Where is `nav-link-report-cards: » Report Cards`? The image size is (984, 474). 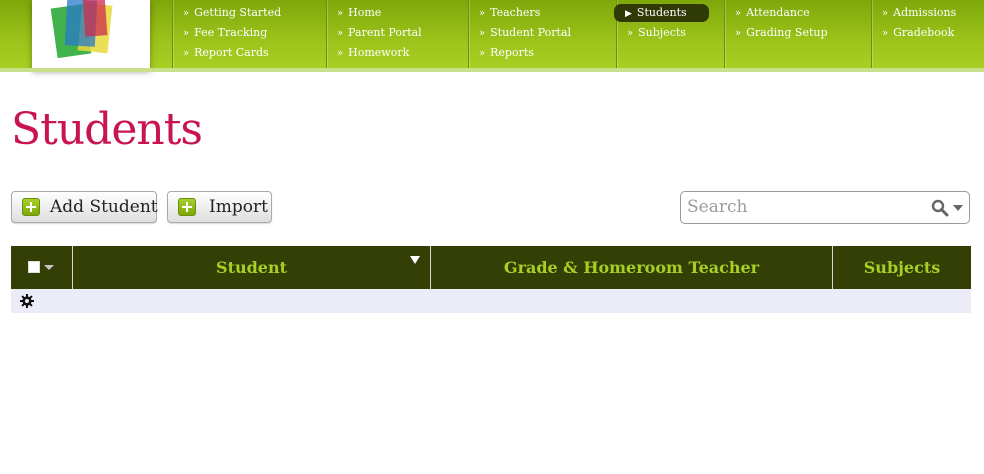
nav-link-report-cards: » Report Cards is located at coordinates (226, 53).